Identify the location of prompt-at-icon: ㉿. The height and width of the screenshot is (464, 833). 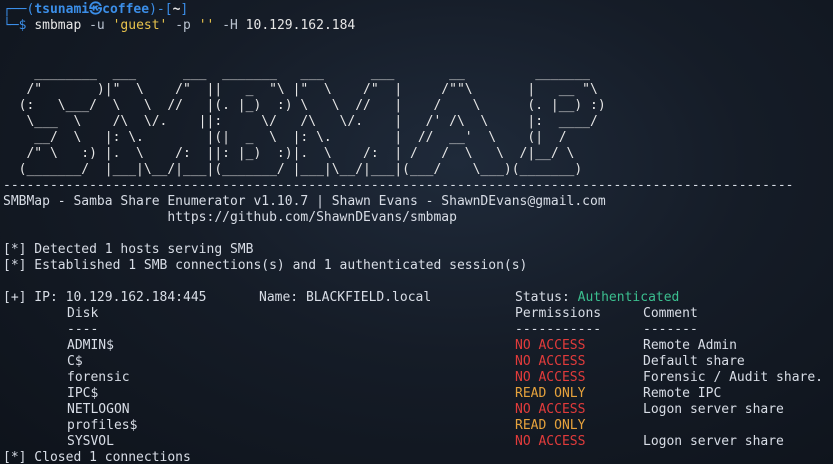
(96, 9).